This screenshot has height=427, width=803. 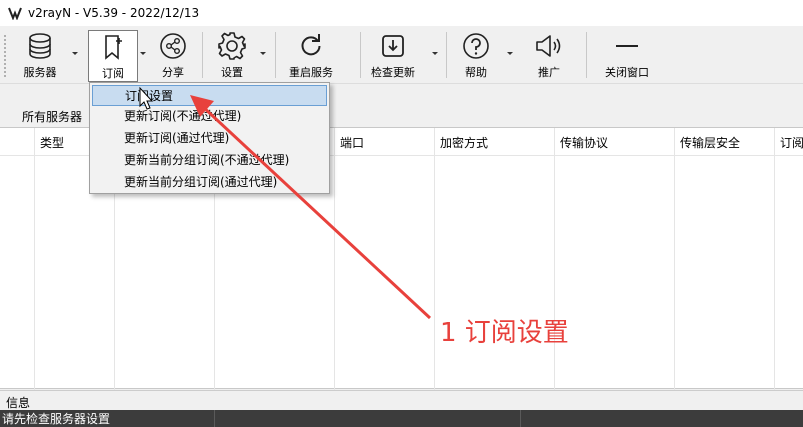 I want to click on menu-item-update-group-no-proxy: 更新当前分组订阅(不通过代理), so click(x=209, y=160).